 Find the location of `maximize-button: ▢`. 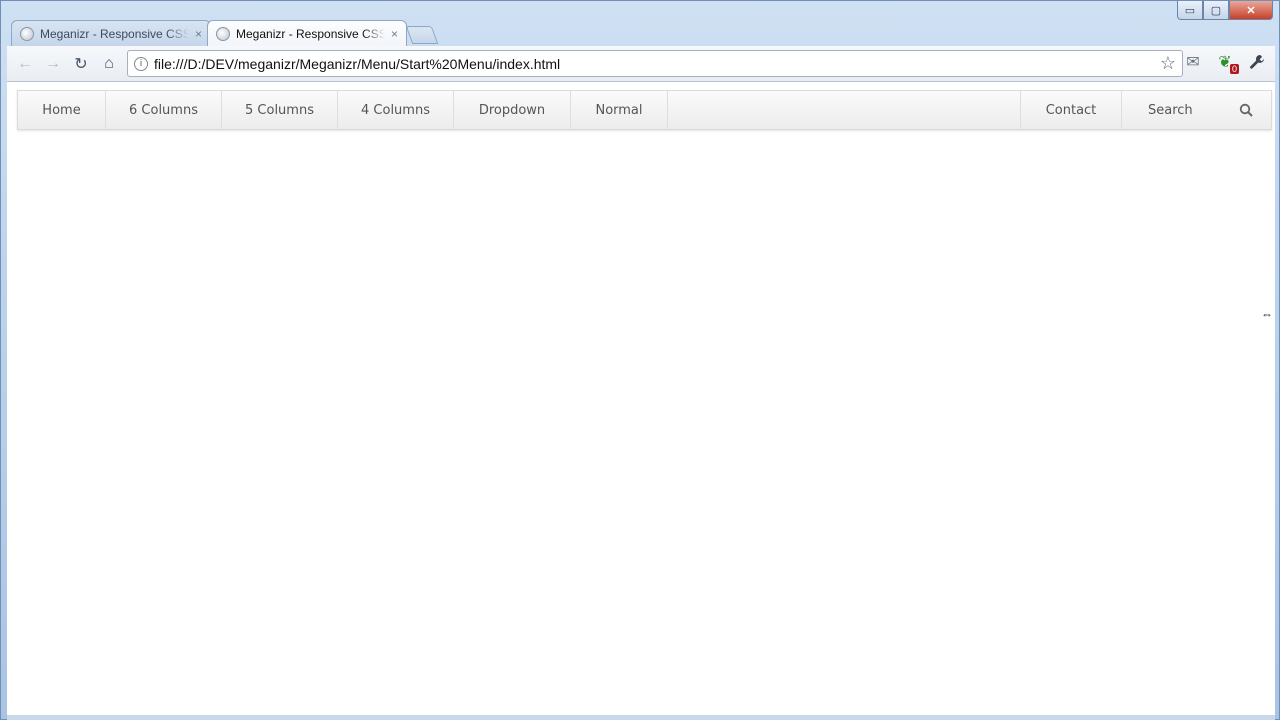

maximize-button: ▢ is located at coordinates (1216, 10).